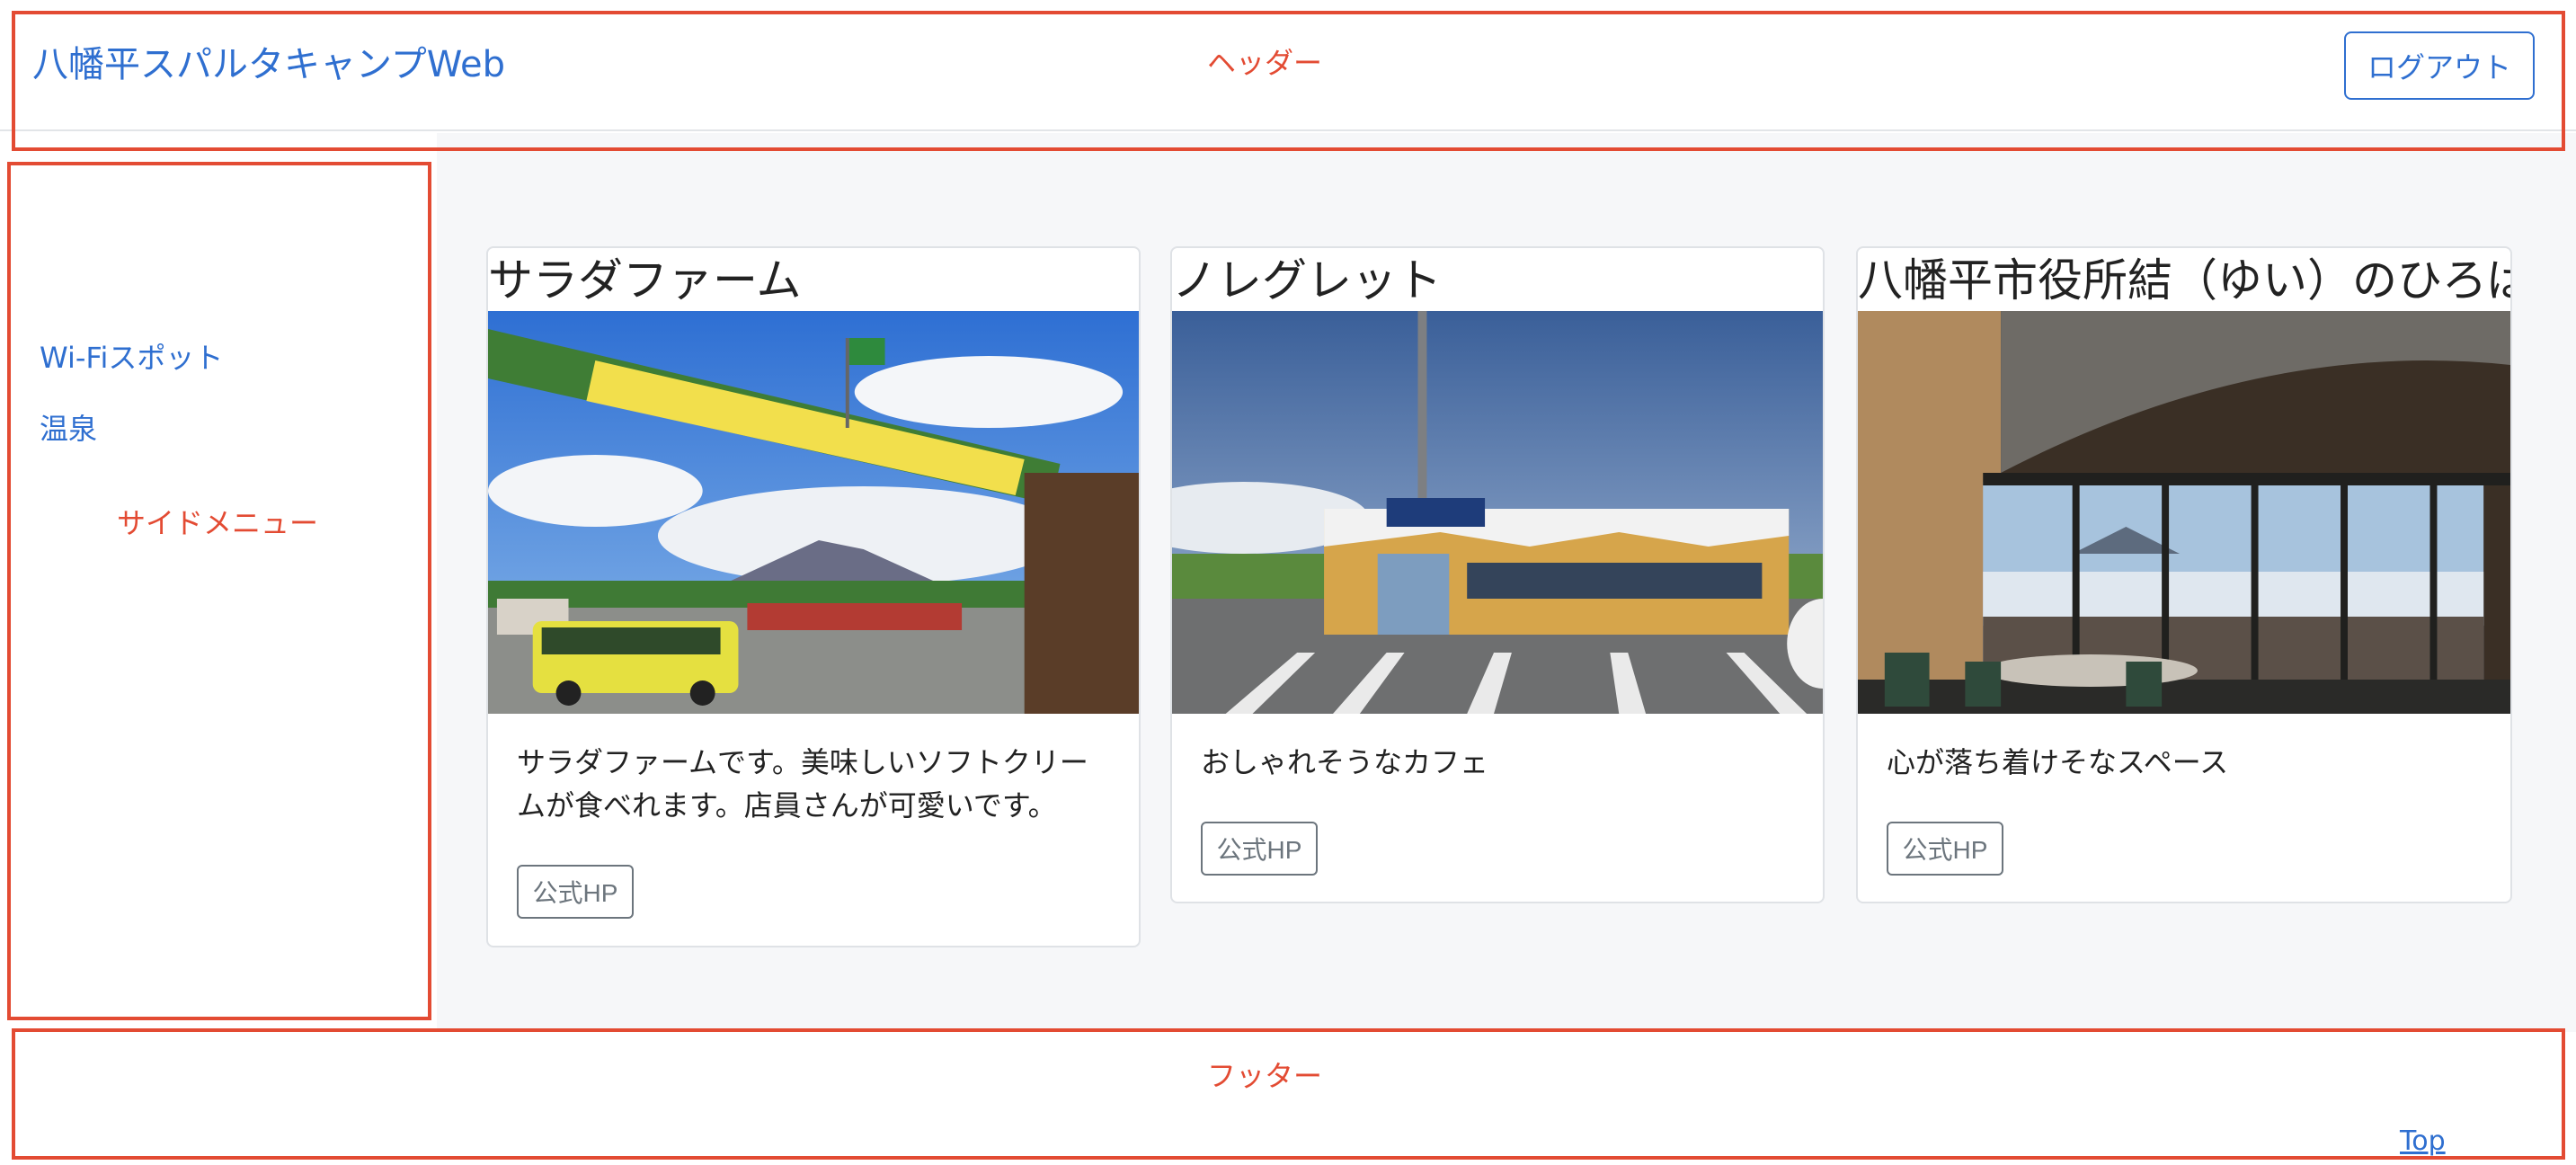 The height and width of the screenshot is (1165, 2576). I want to click on spot-card-nollegretto: ノレグレット おしゃれそうなカフェ 公式HP, so click(1497, 575).